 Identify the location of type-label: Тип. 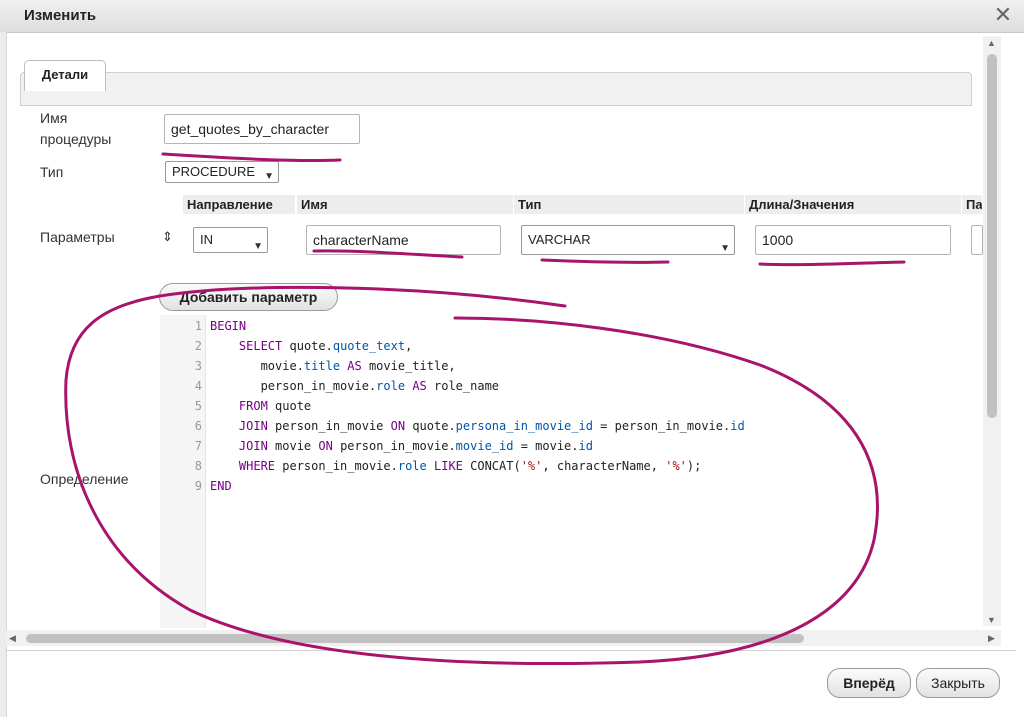
(52, 172).